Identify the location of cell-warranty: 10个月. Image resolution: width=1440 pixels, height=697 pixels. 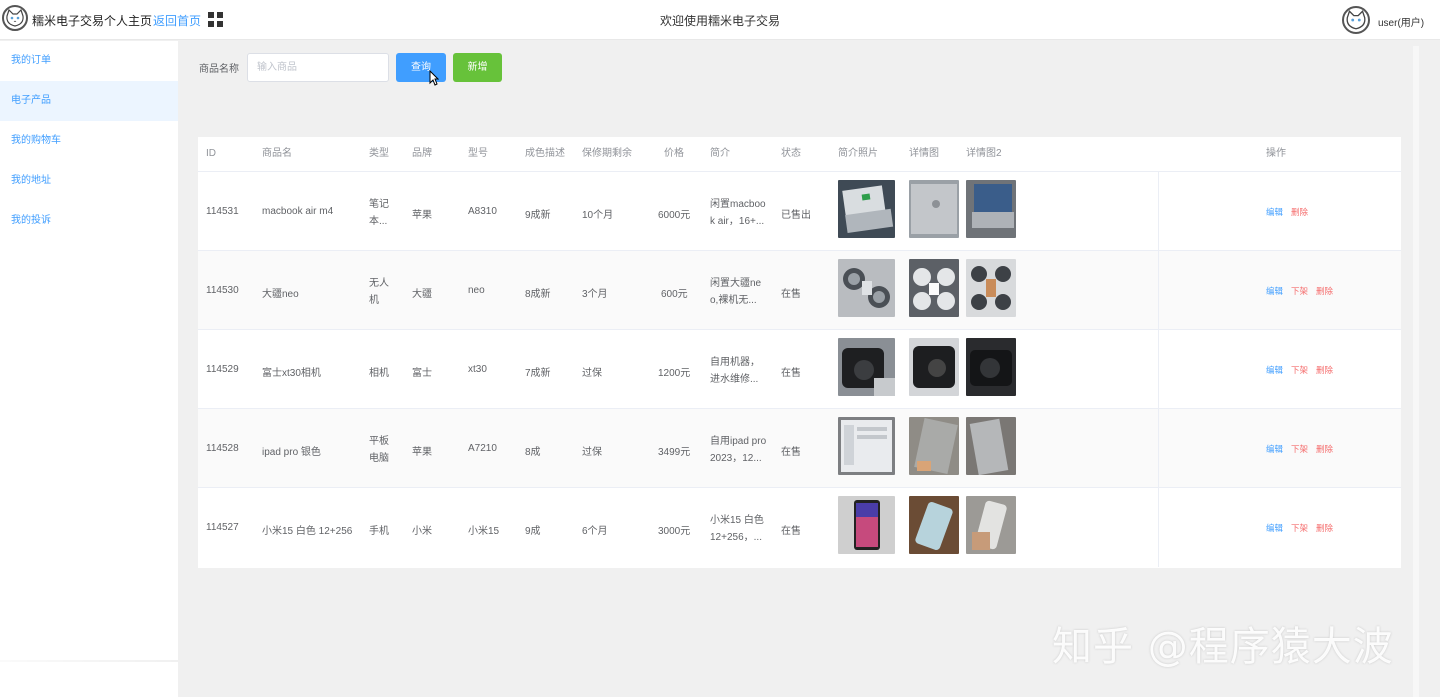
(598, 215).